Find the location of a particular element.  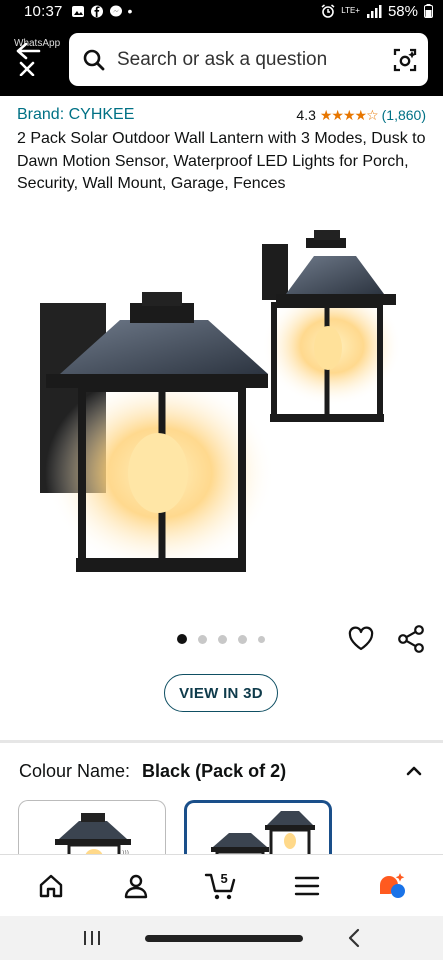

nav-rufus is located at coordinates (392, 886).